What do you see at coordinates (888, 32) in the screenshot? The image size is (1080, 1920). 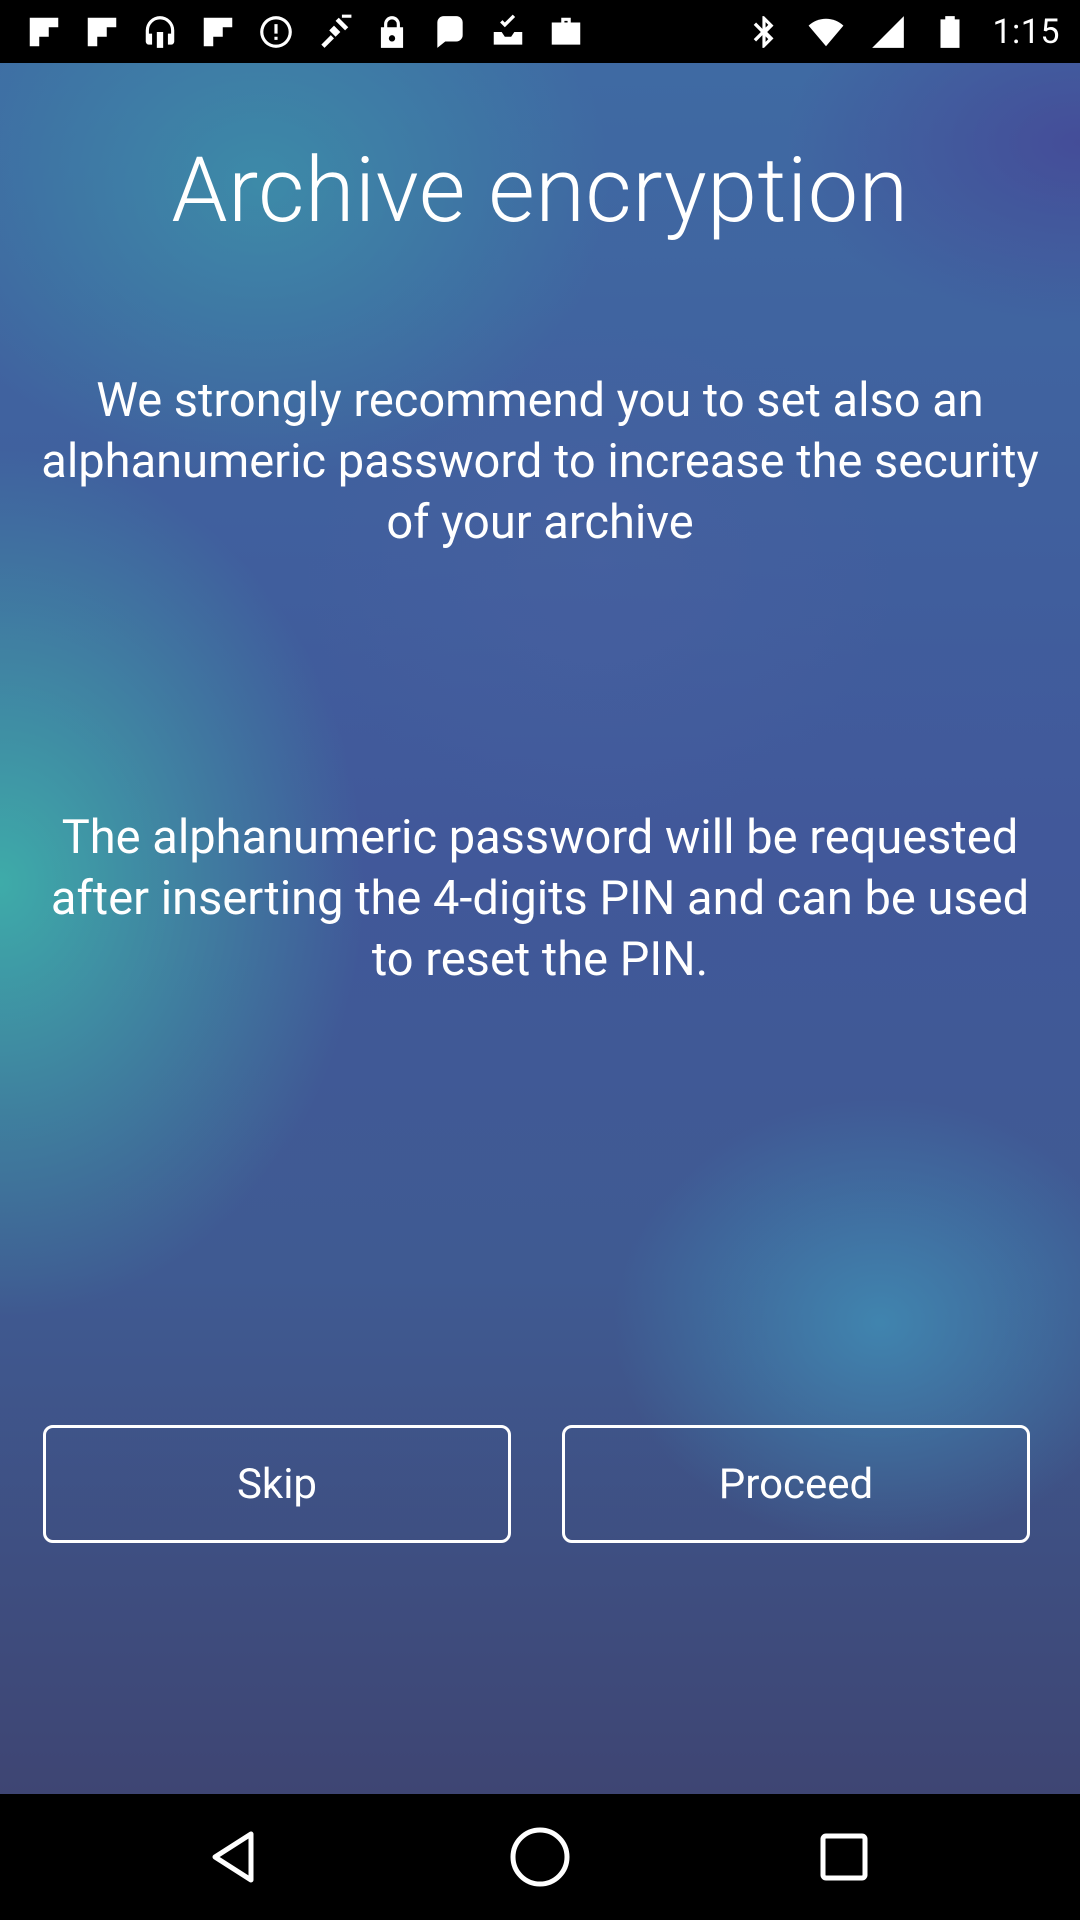 I see `signal-icon` at bounding box center [888, 32].